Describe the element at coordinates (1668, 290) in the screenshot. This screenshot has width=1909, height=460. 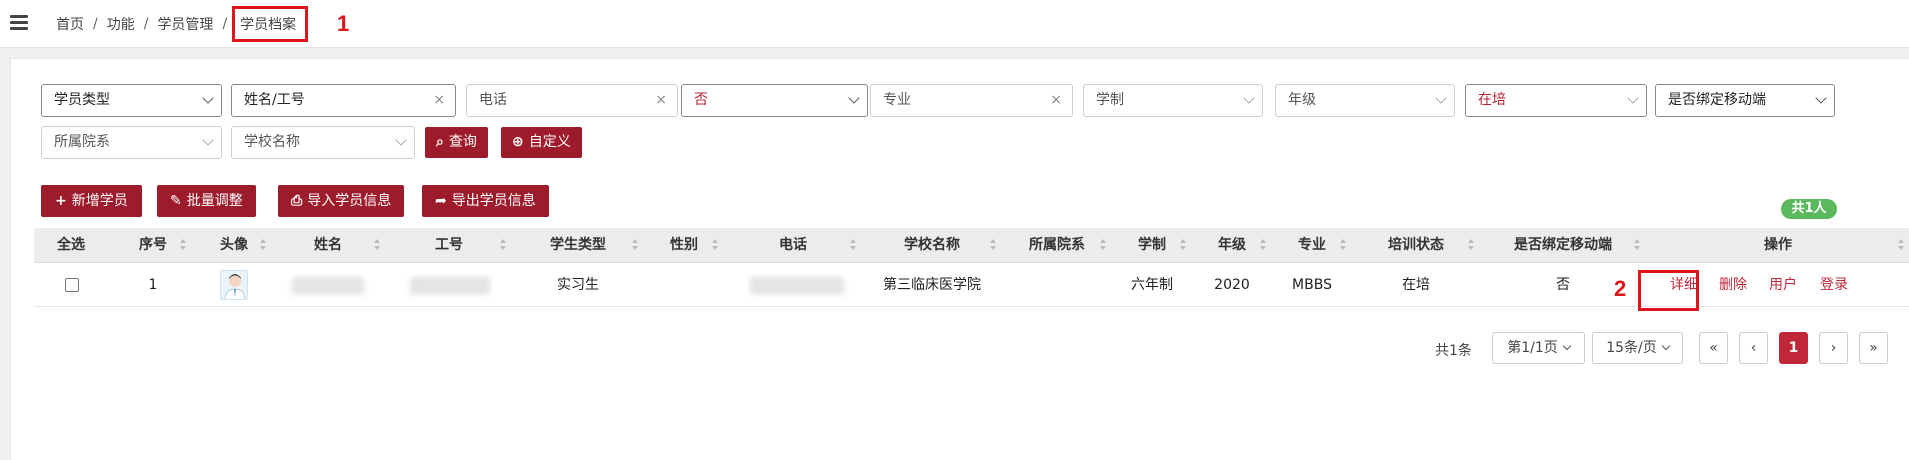
I see `highlight-box` at that location.